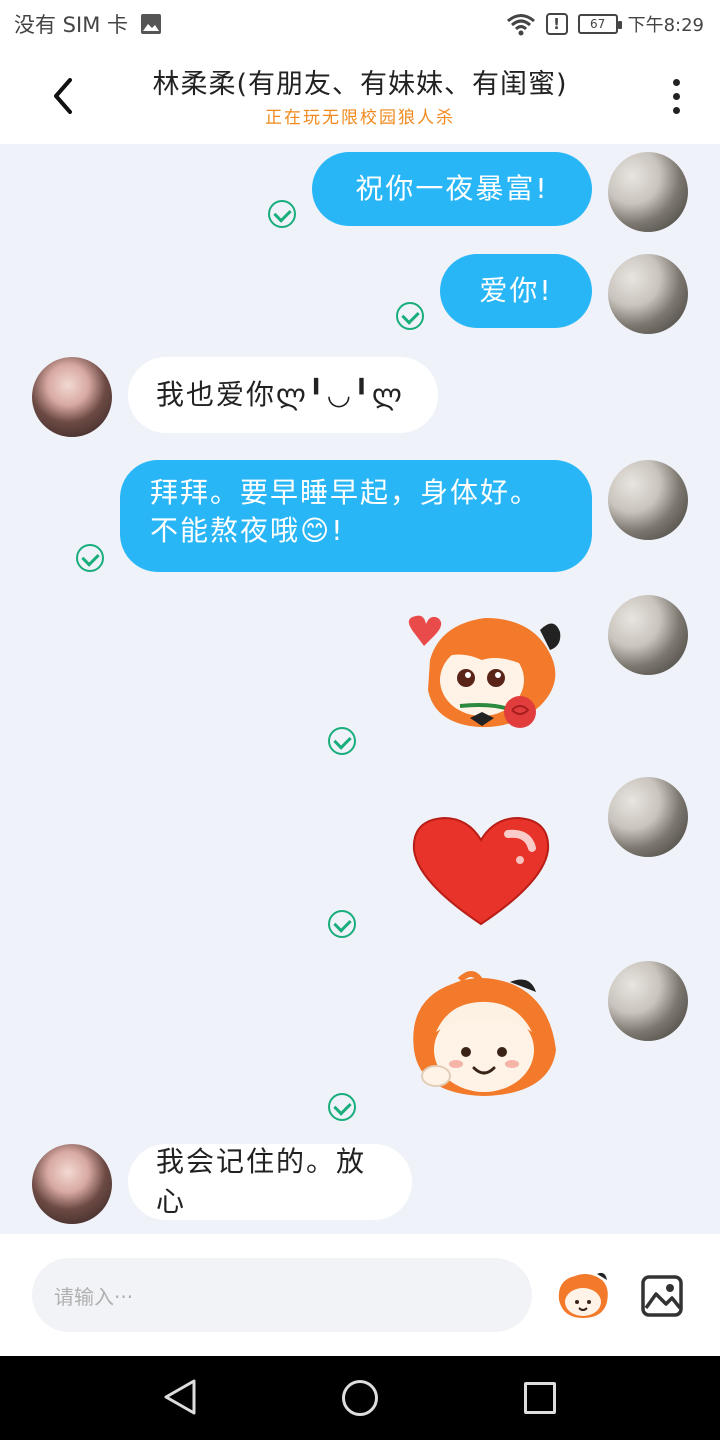  I want to click on message-input: 请输入···, so click(282, 1295).